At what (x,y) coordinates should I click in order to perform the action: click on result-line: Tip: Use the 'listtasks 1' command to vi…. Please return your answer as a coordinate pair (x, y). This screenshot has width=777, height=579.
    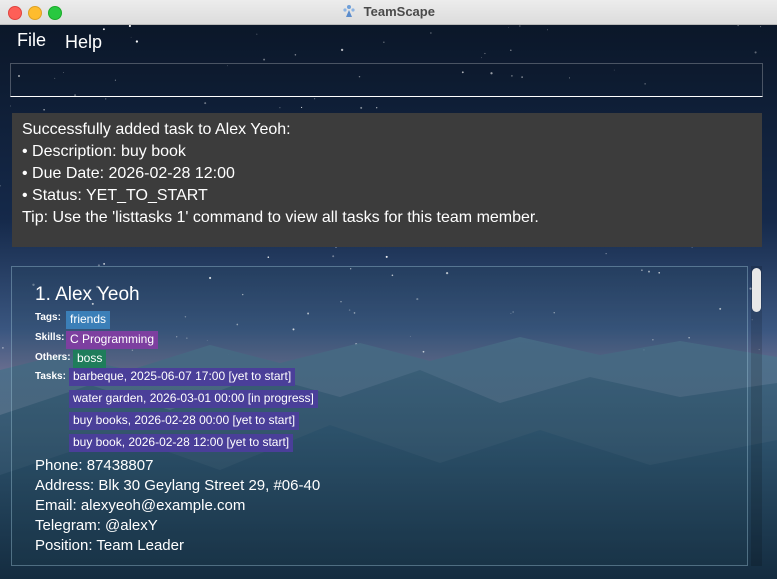
    Looking at the image, I should click on (280, 217).